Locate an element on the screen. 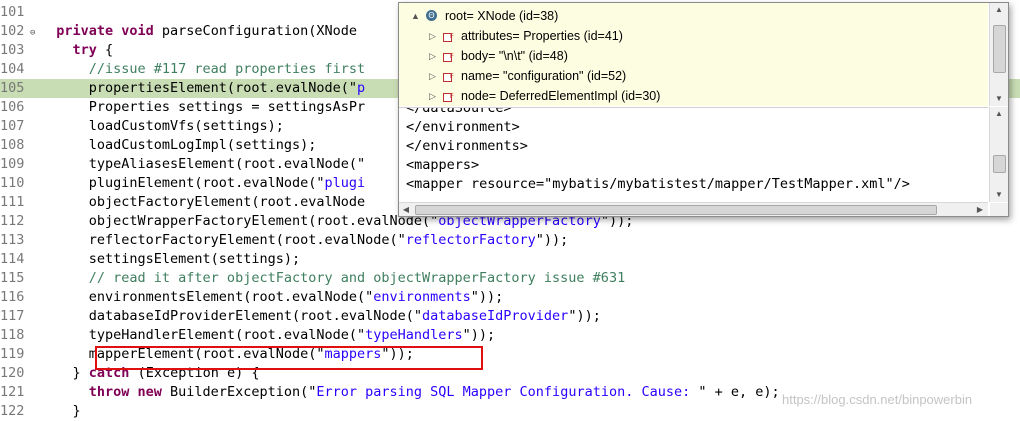  detail-hscrollbar: ◀ ▶ is located at coordinates (693, 209).